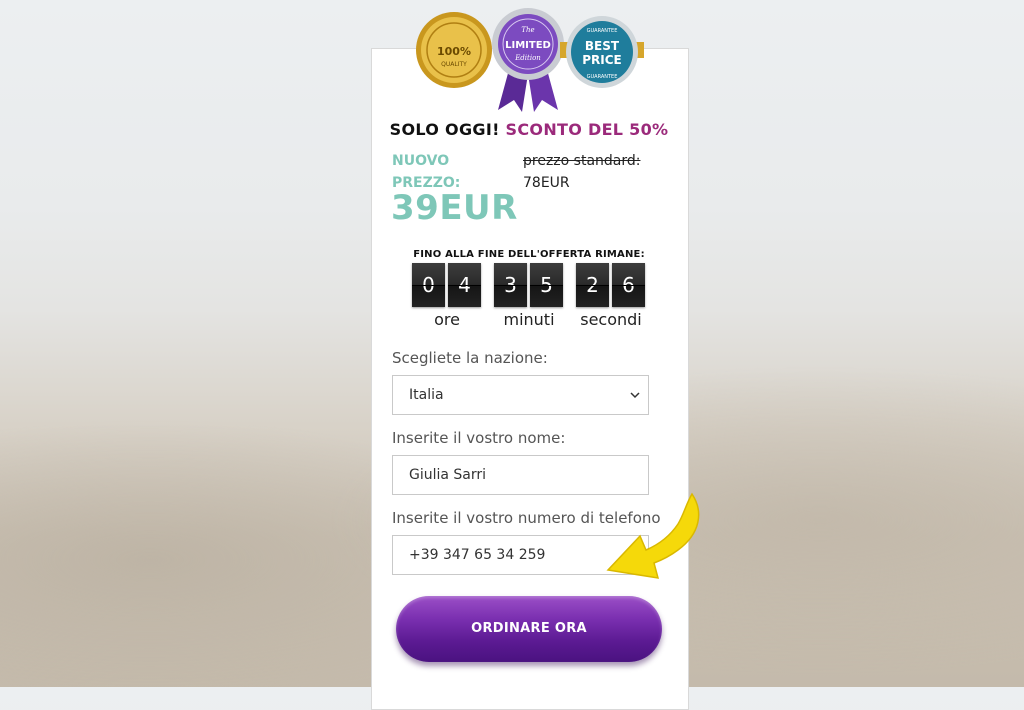  Describe the element at coordinates (470, 358) in the screenshot. I see `country-label: Scegliete la nazione:` at that location.